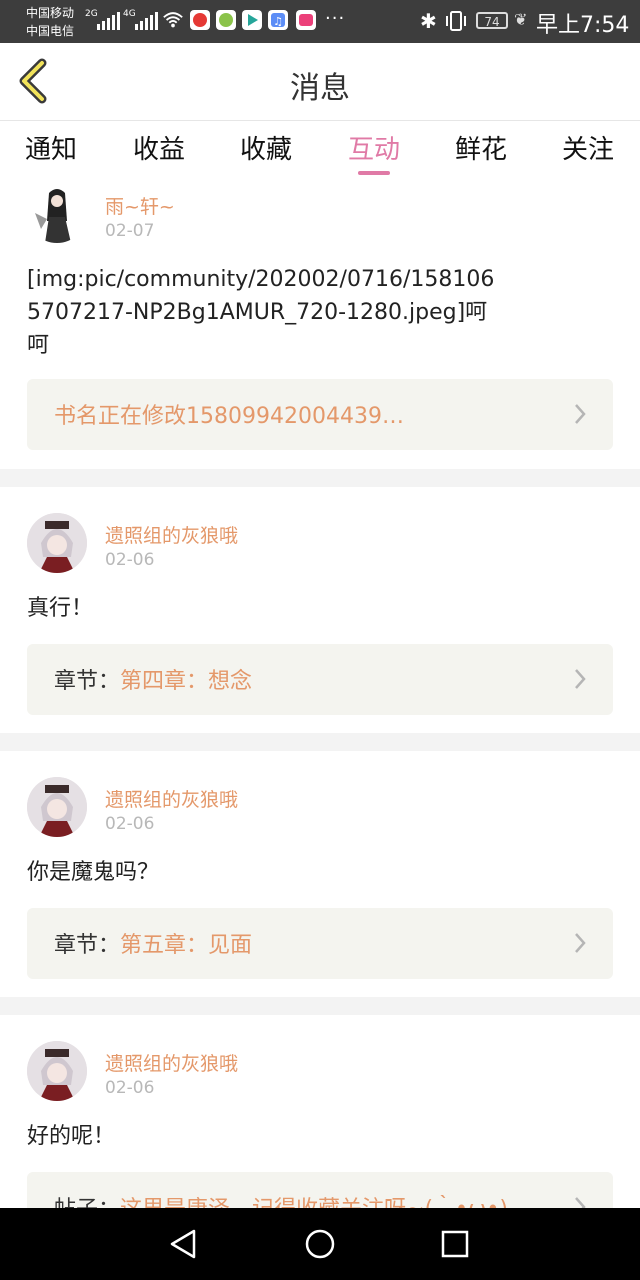  Describe the element at coordinates (266, 147) in the screenshot. I see `tab-favorites: 收藏` at that location.